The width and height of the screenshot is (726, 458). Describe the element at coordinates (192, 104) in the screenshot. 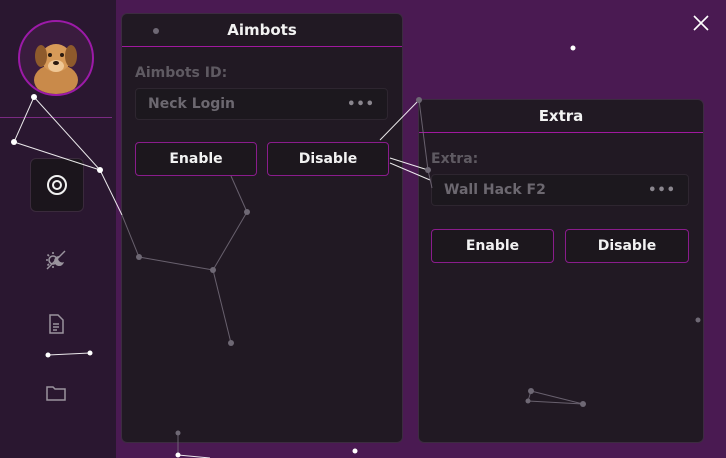

I see `aimbots-id-value: Neck Login` at that location.